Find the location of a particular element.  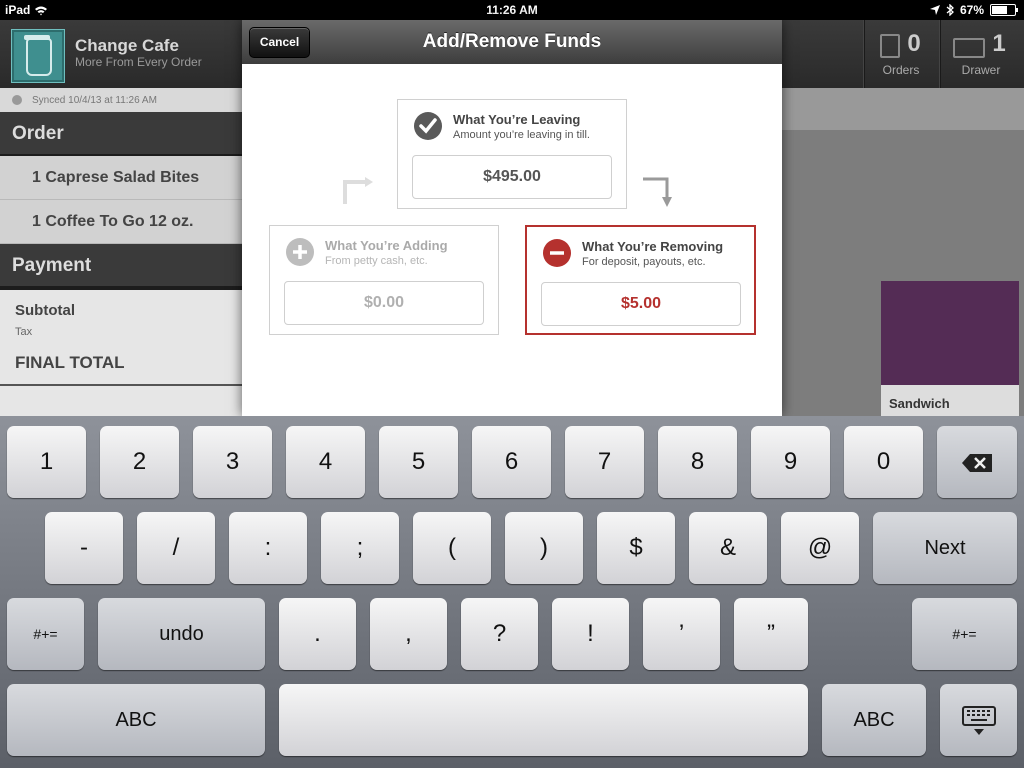

key-quote: ” is located at coordinates (771, 634).